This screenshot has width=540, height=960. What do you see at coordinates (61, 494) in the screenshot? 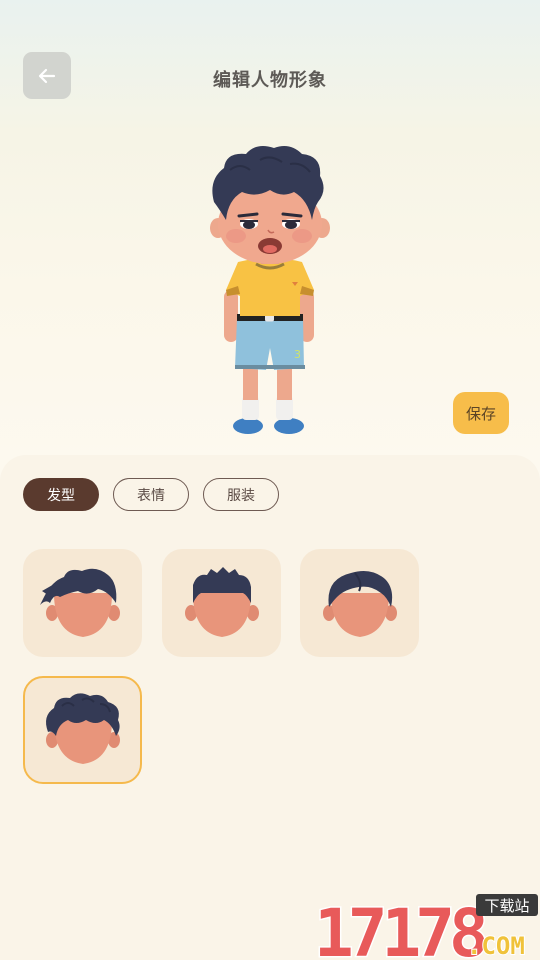
I see `tab-hairstyle: 发型` at bounding box center [61, 494].